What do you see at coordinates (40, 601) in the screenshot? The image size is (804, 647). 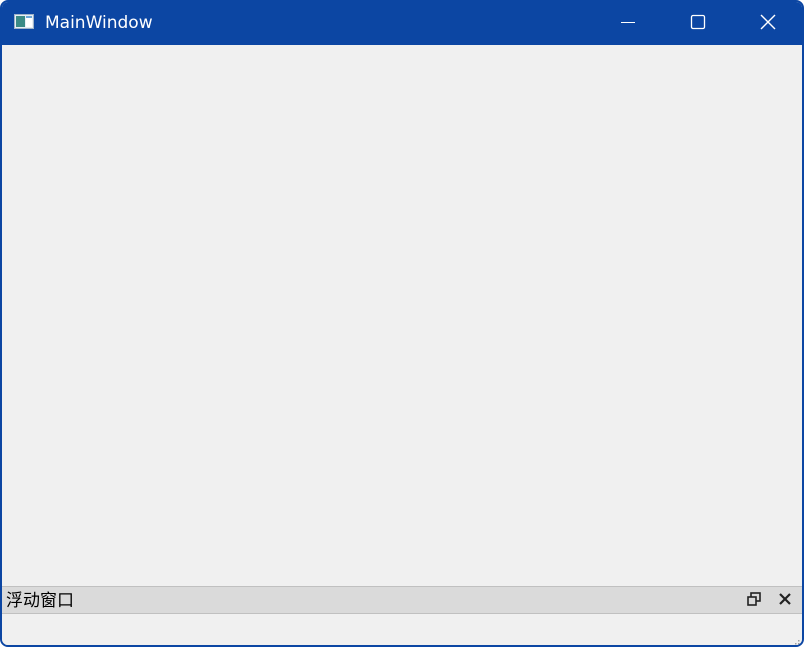 I see `dock-widget-title: 浮动窗口` at bounding box center [40, 601].